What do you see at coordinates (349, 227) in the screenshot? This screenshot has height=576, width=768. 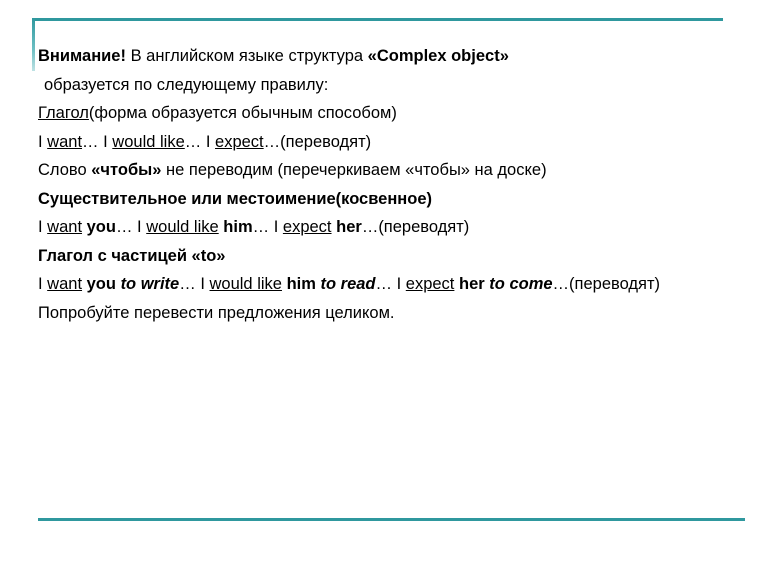 I see `line-noun-examples-run: her` at bounding box center [349, 227].